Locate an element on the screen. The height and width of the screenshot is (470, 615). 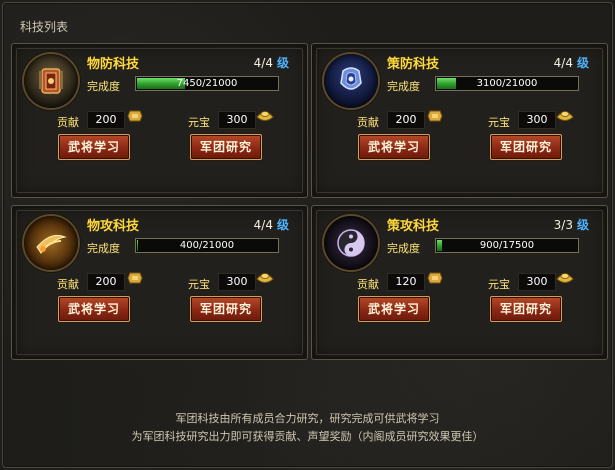
shield-armor-icon is located at coordinates (51, 81).